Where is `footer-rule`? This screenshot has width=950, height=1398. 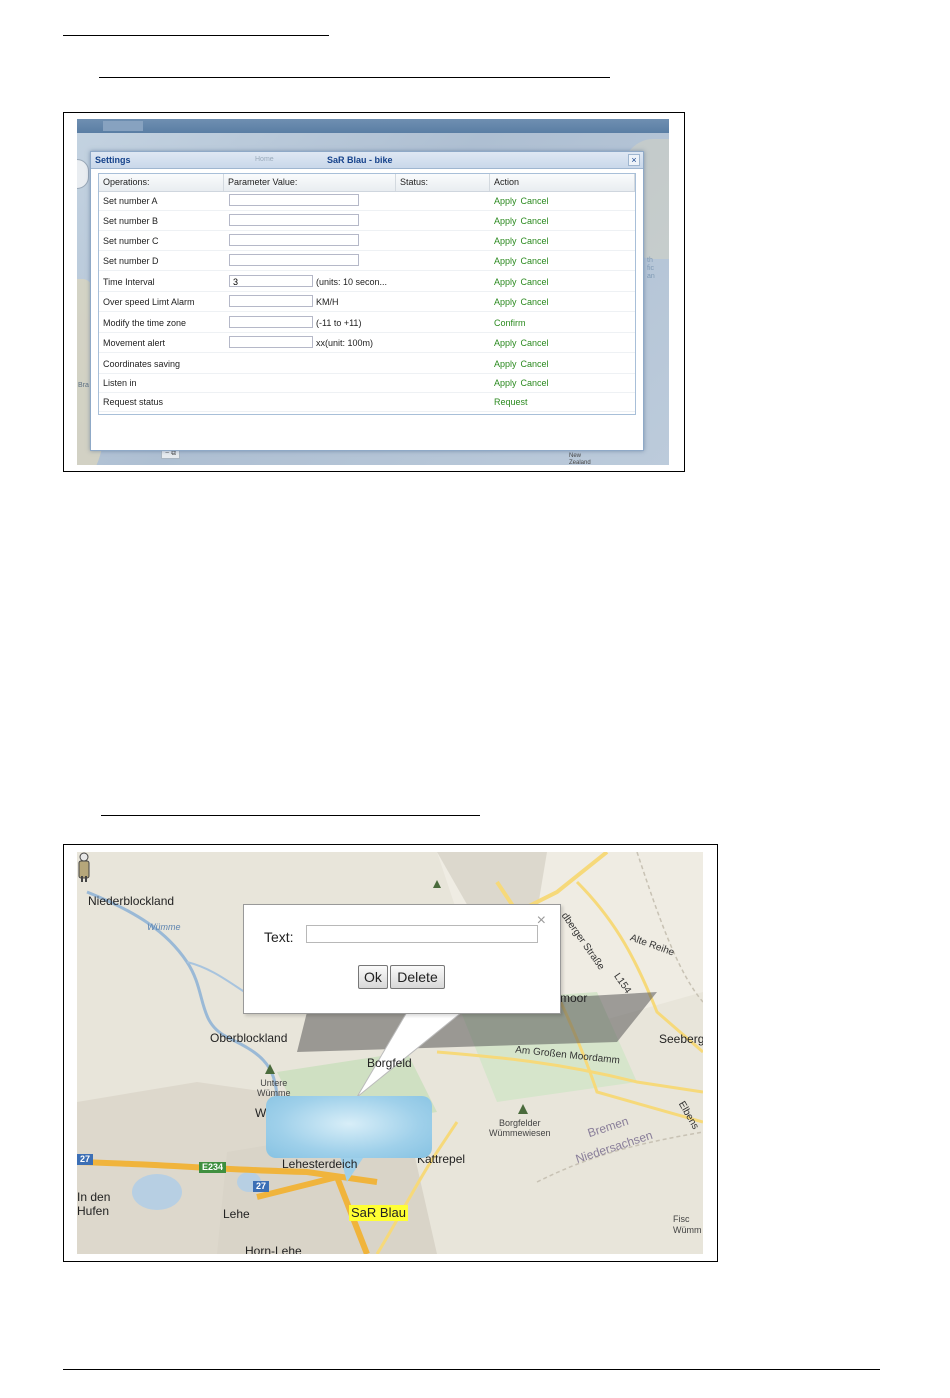
footer-rule is located at coordinates (471, 1369).